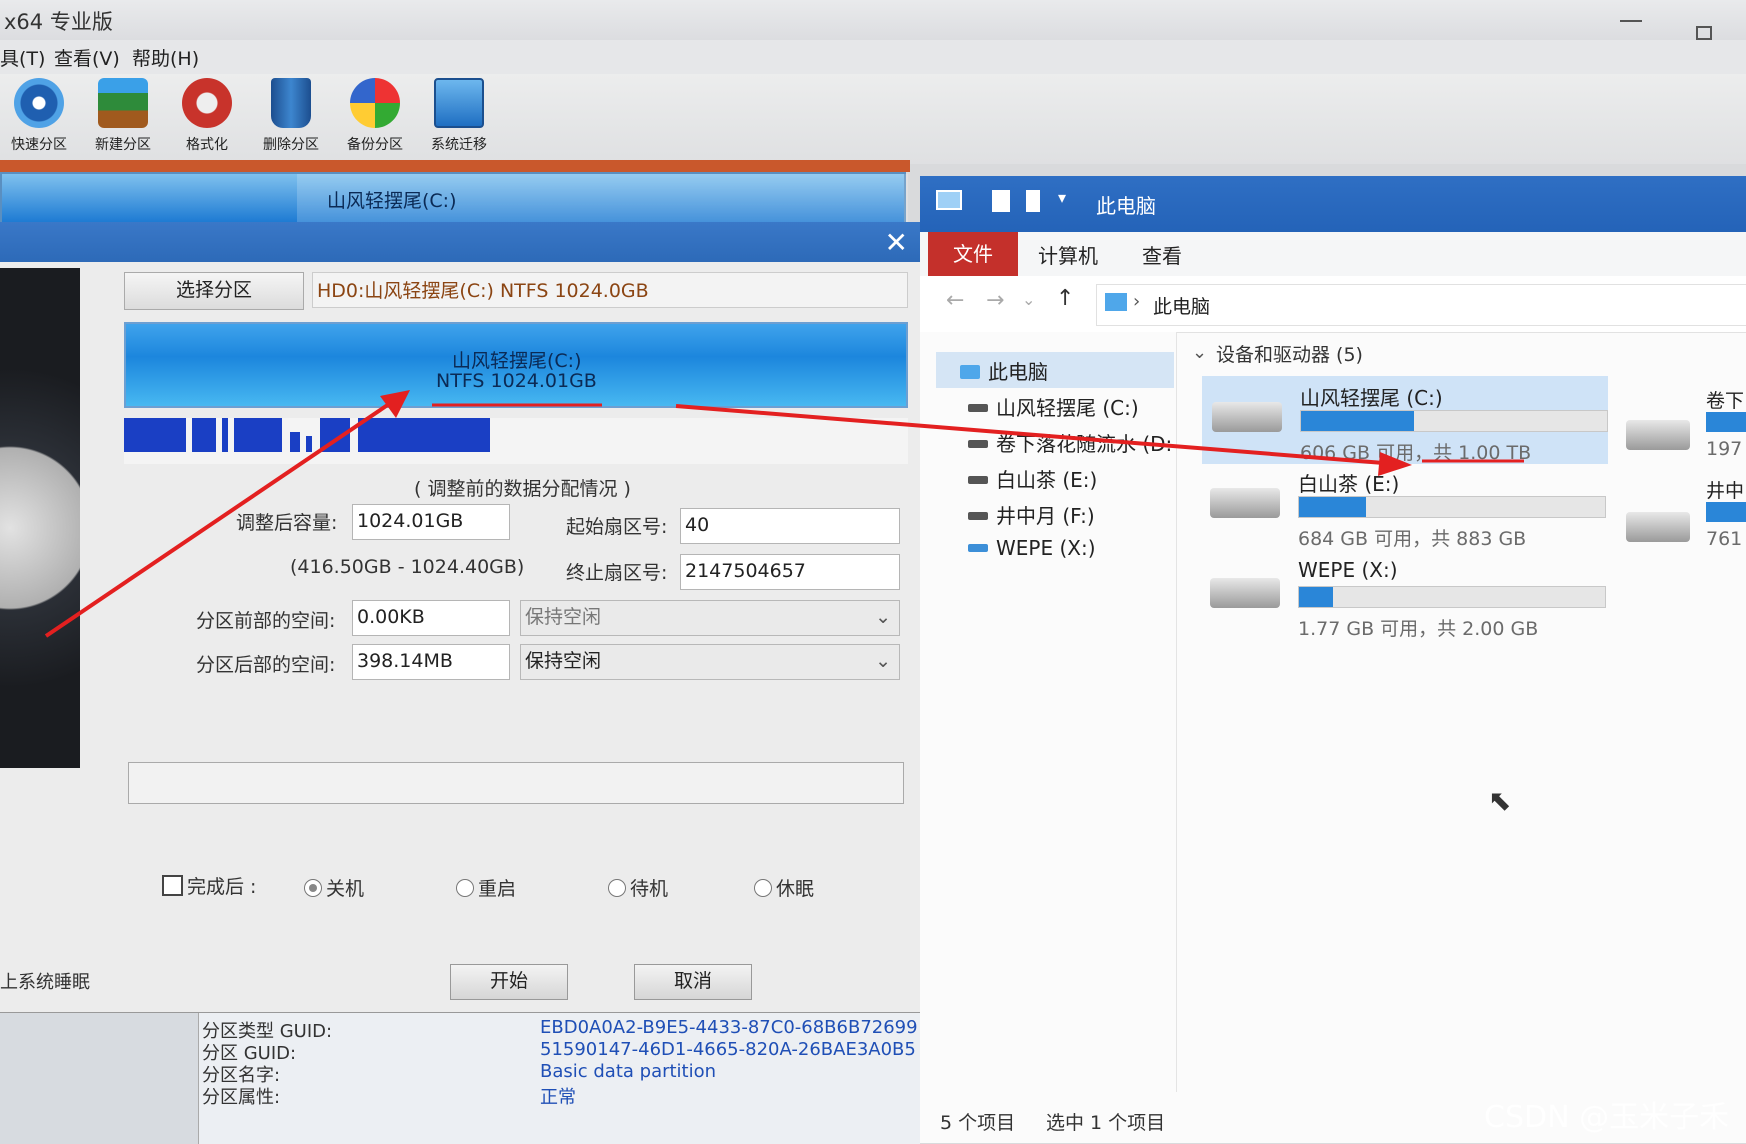 The width and height of the screenshot is (1746, 1144). I want to click on watermark: CSDN @玉米子禾, so click(1607, 1117).